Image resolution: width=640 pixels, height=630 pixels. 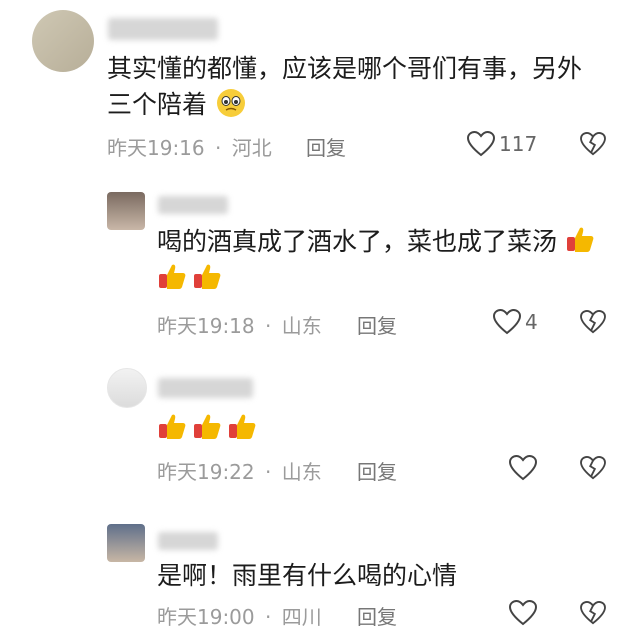 I want to click on like-button: 117, so click(x=502, y=144).